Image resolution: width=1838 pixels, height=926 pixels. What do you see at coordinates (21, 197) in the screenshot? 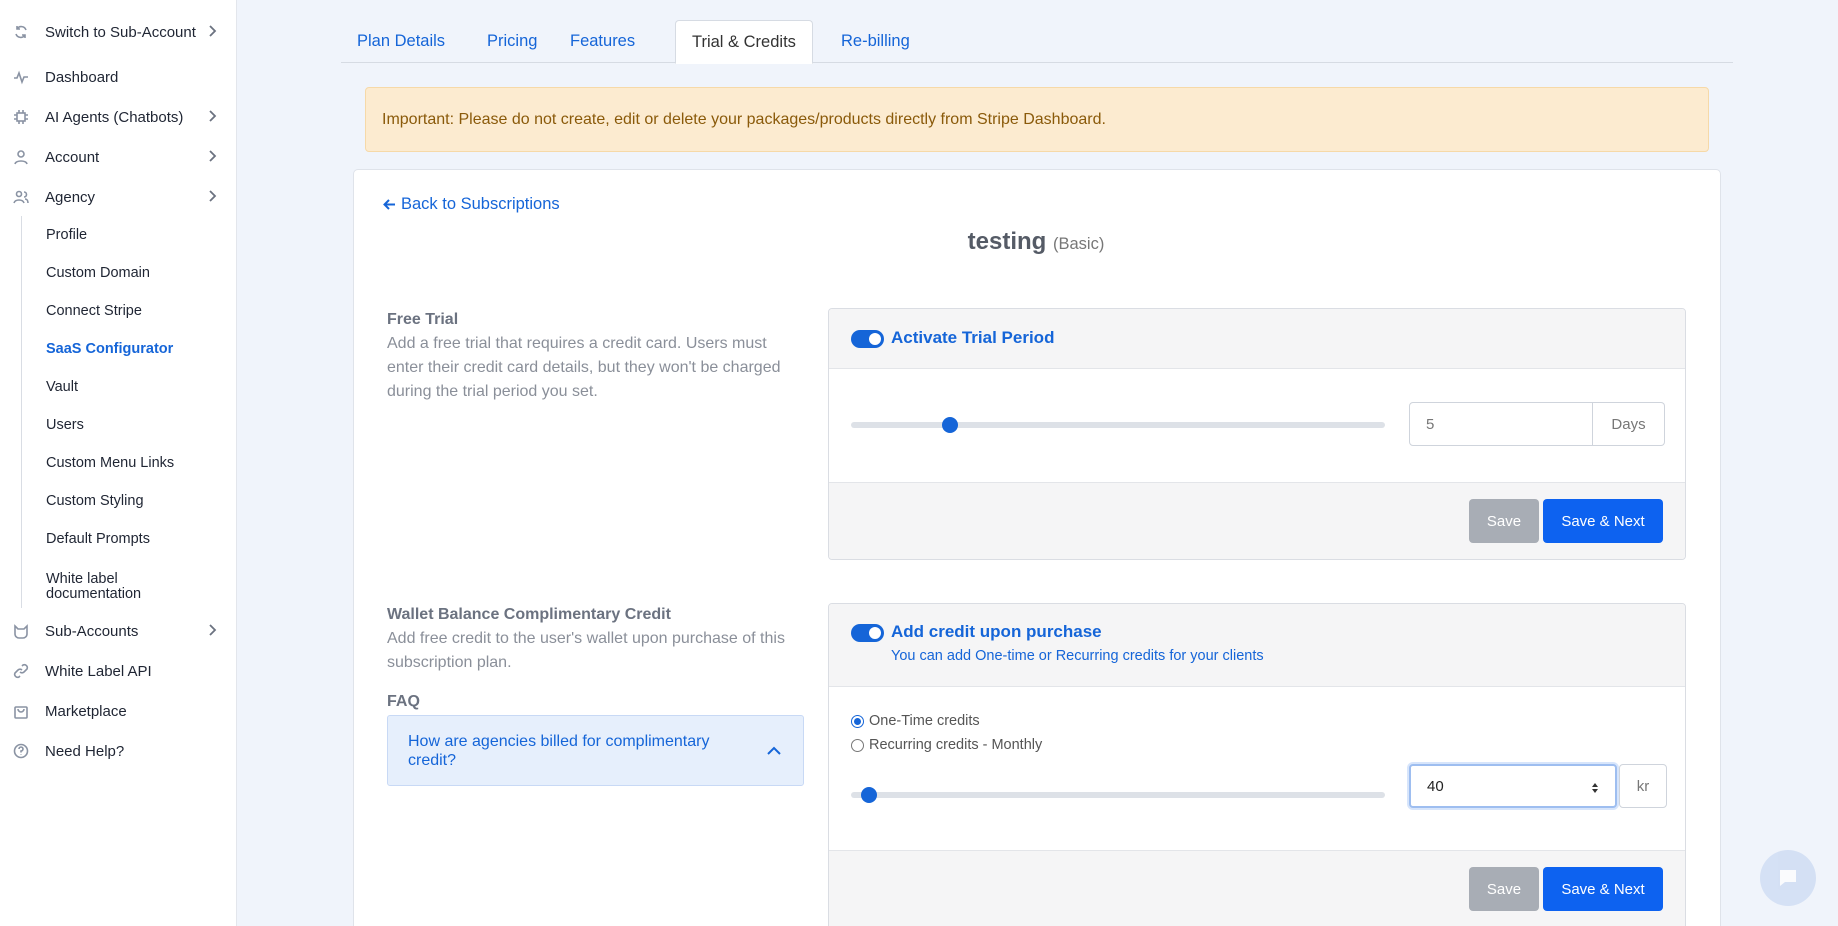
I see `users-icon` at bounding box center [21, 197].